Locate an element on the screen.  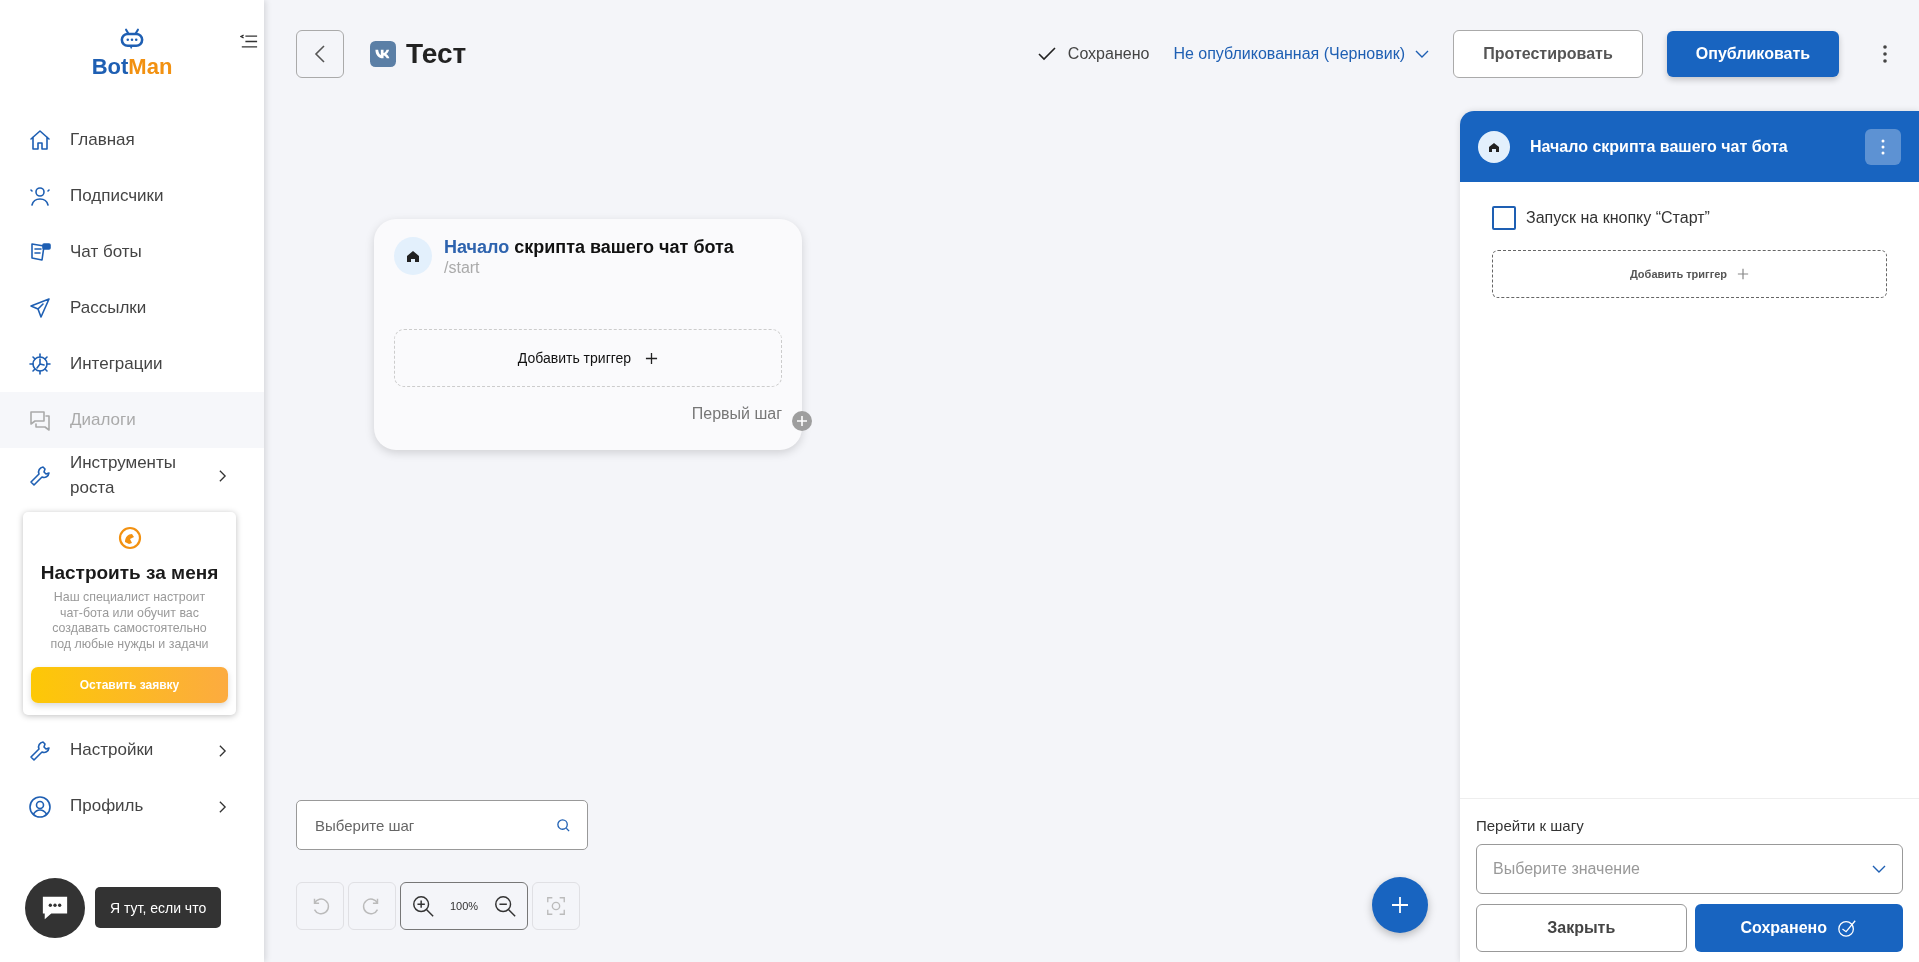
check-circle-icon is located at coordinates (1847, 928).